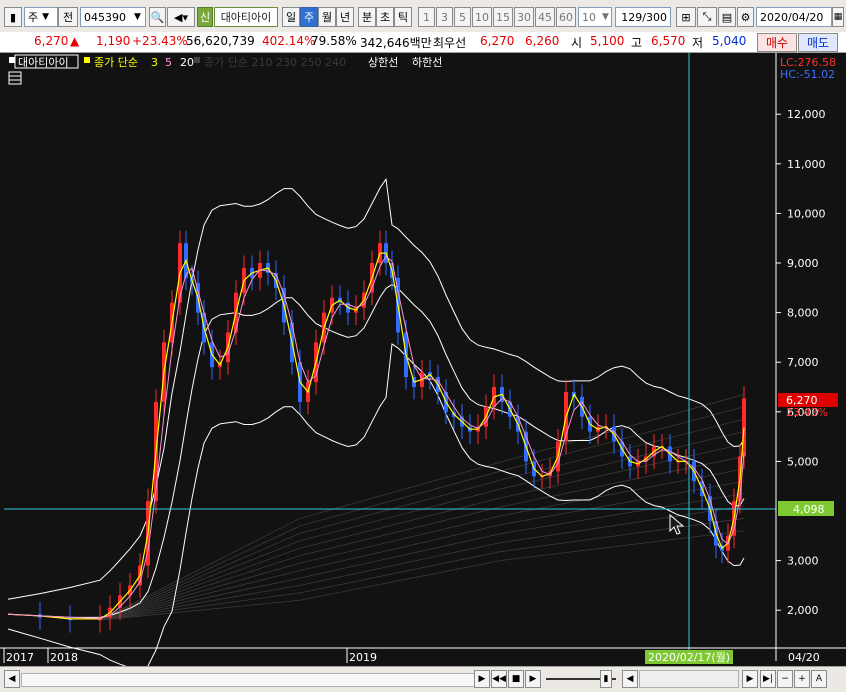 This screenshot has height=692, width=846. What do you see at coordinates (450, 43) in the screenshot?
I see `best-quote-label: 최우선` at bounding box center [450, 43].